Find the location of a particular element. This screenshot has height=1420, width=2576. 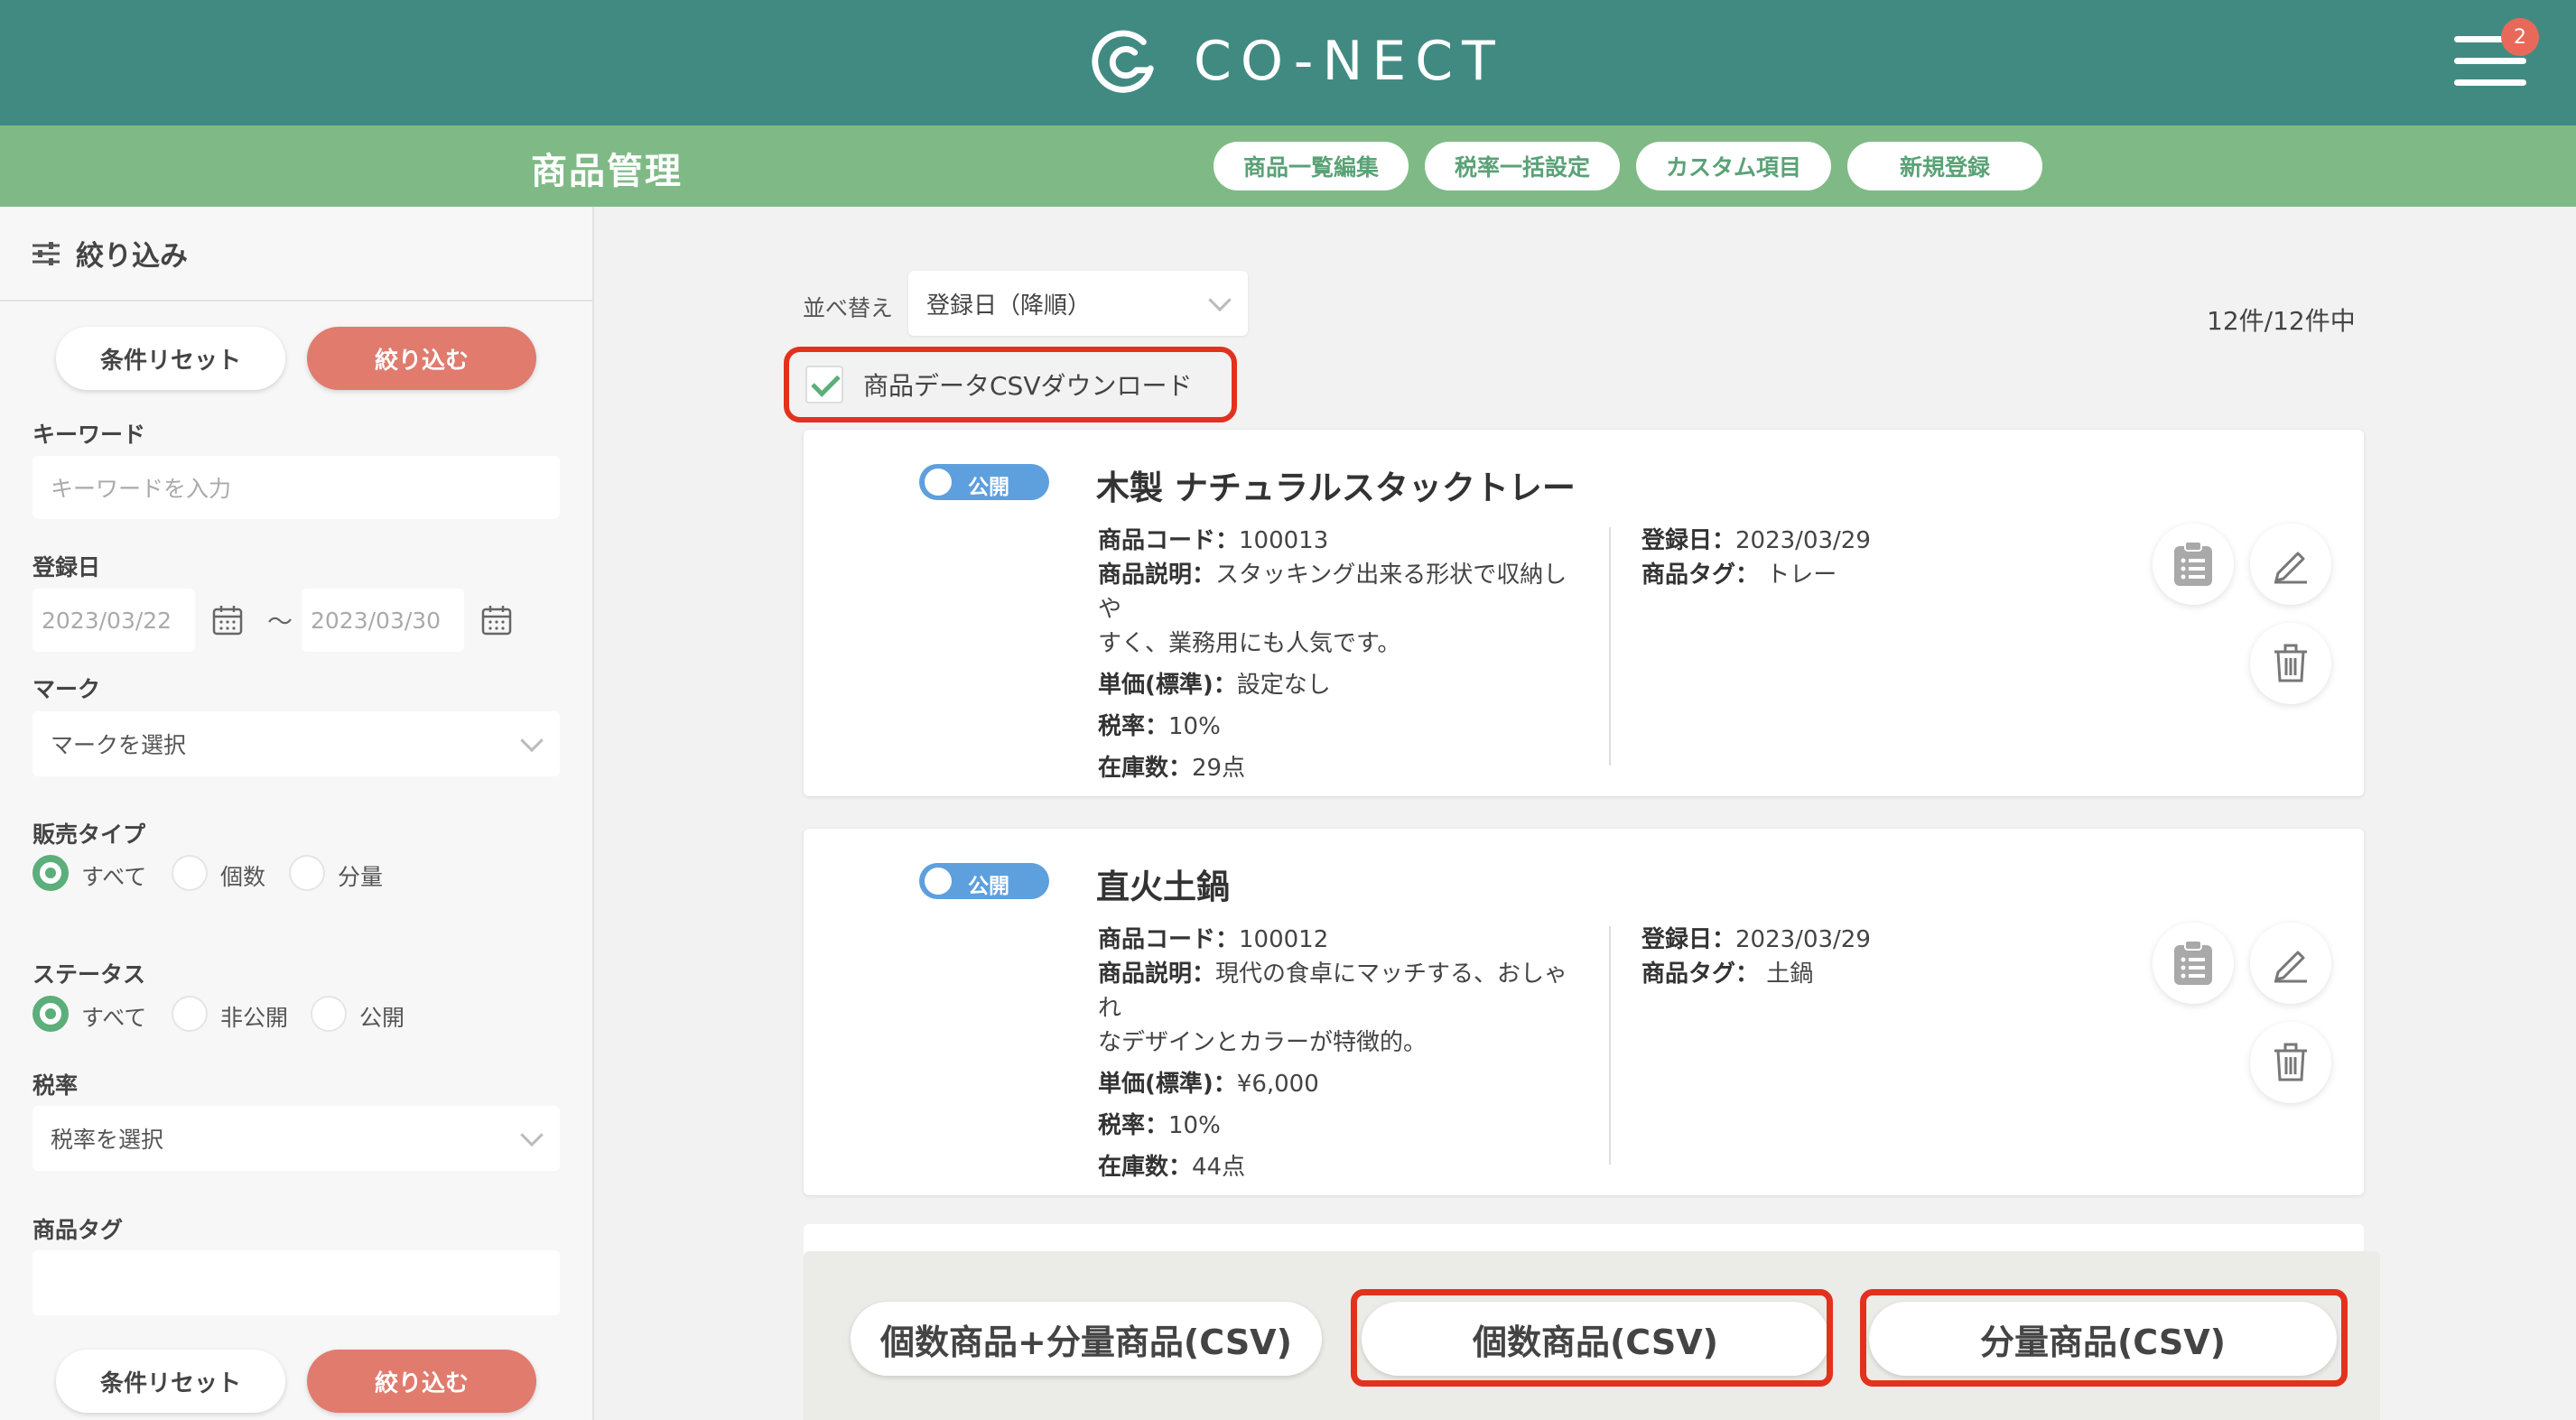

csv-download-bar: 個数商品+分量商品(CSV) 個数商品(CSV) 分量商品(CSV) is located at coordinates (1592, 1335).